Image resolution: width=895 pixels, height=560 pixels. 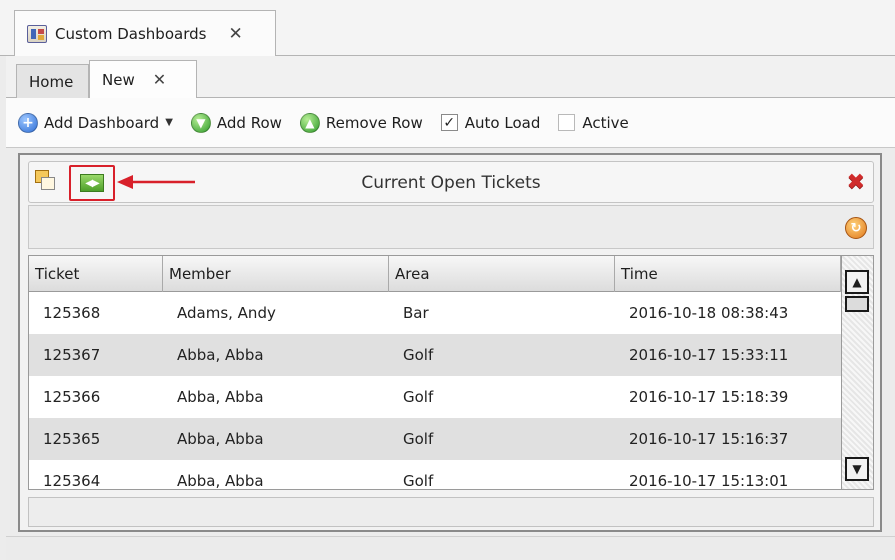 I want to click on resize-button-highlight: ◀▶, so click(x=92, y=183).